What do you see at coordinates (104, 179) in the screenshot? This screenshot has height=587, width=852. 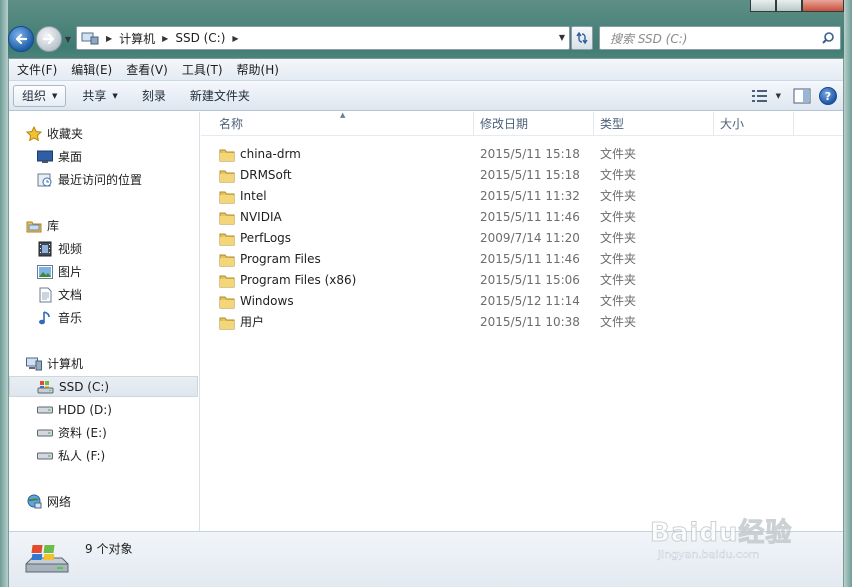 I see `nav-recent-places: 最近访问的位置` at bounding box center [104, 179].